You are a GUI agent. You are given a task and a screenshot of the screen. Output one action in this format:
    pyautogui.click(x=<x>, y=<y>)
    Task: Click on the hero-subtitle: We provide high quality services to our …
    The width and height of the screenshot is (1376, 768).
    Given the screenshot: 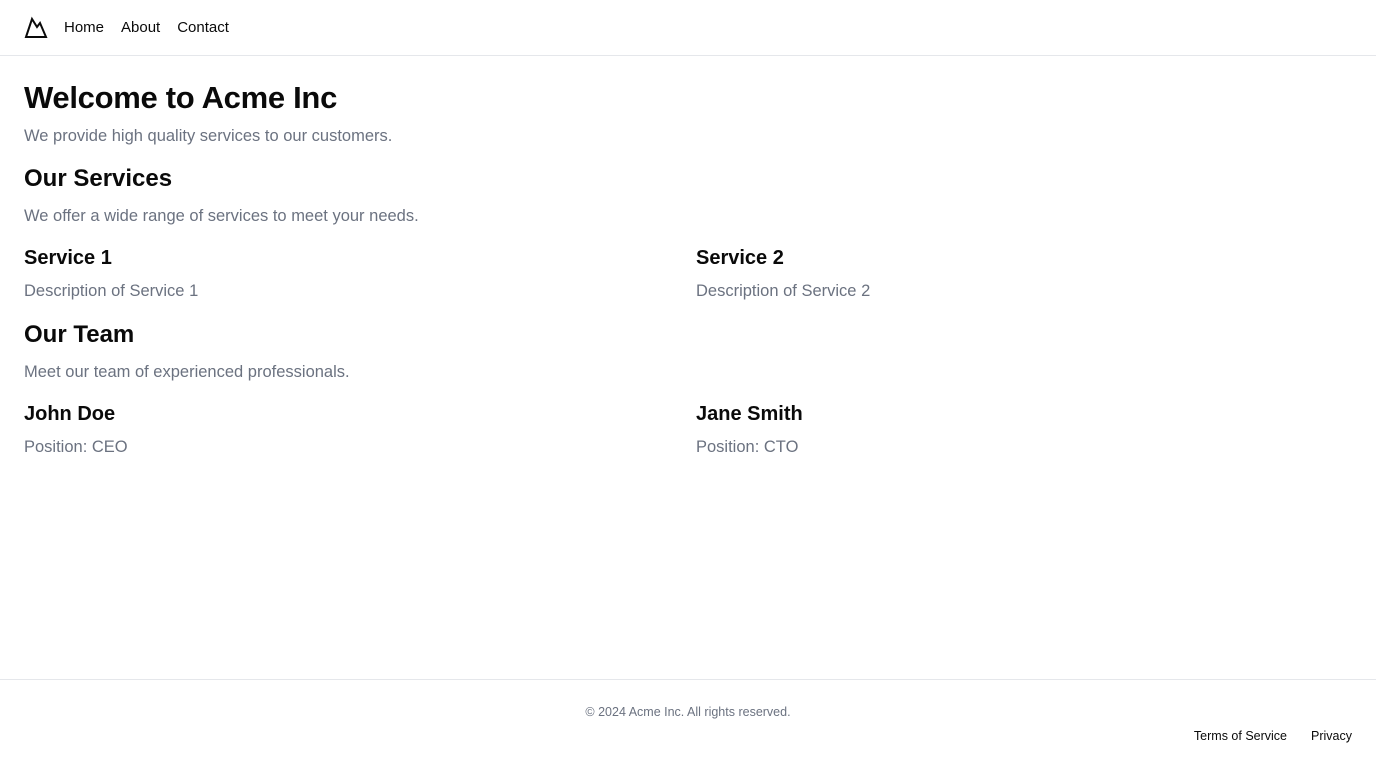 What is the action you would take?
    pyautogui.click(x=208, y=136)
    